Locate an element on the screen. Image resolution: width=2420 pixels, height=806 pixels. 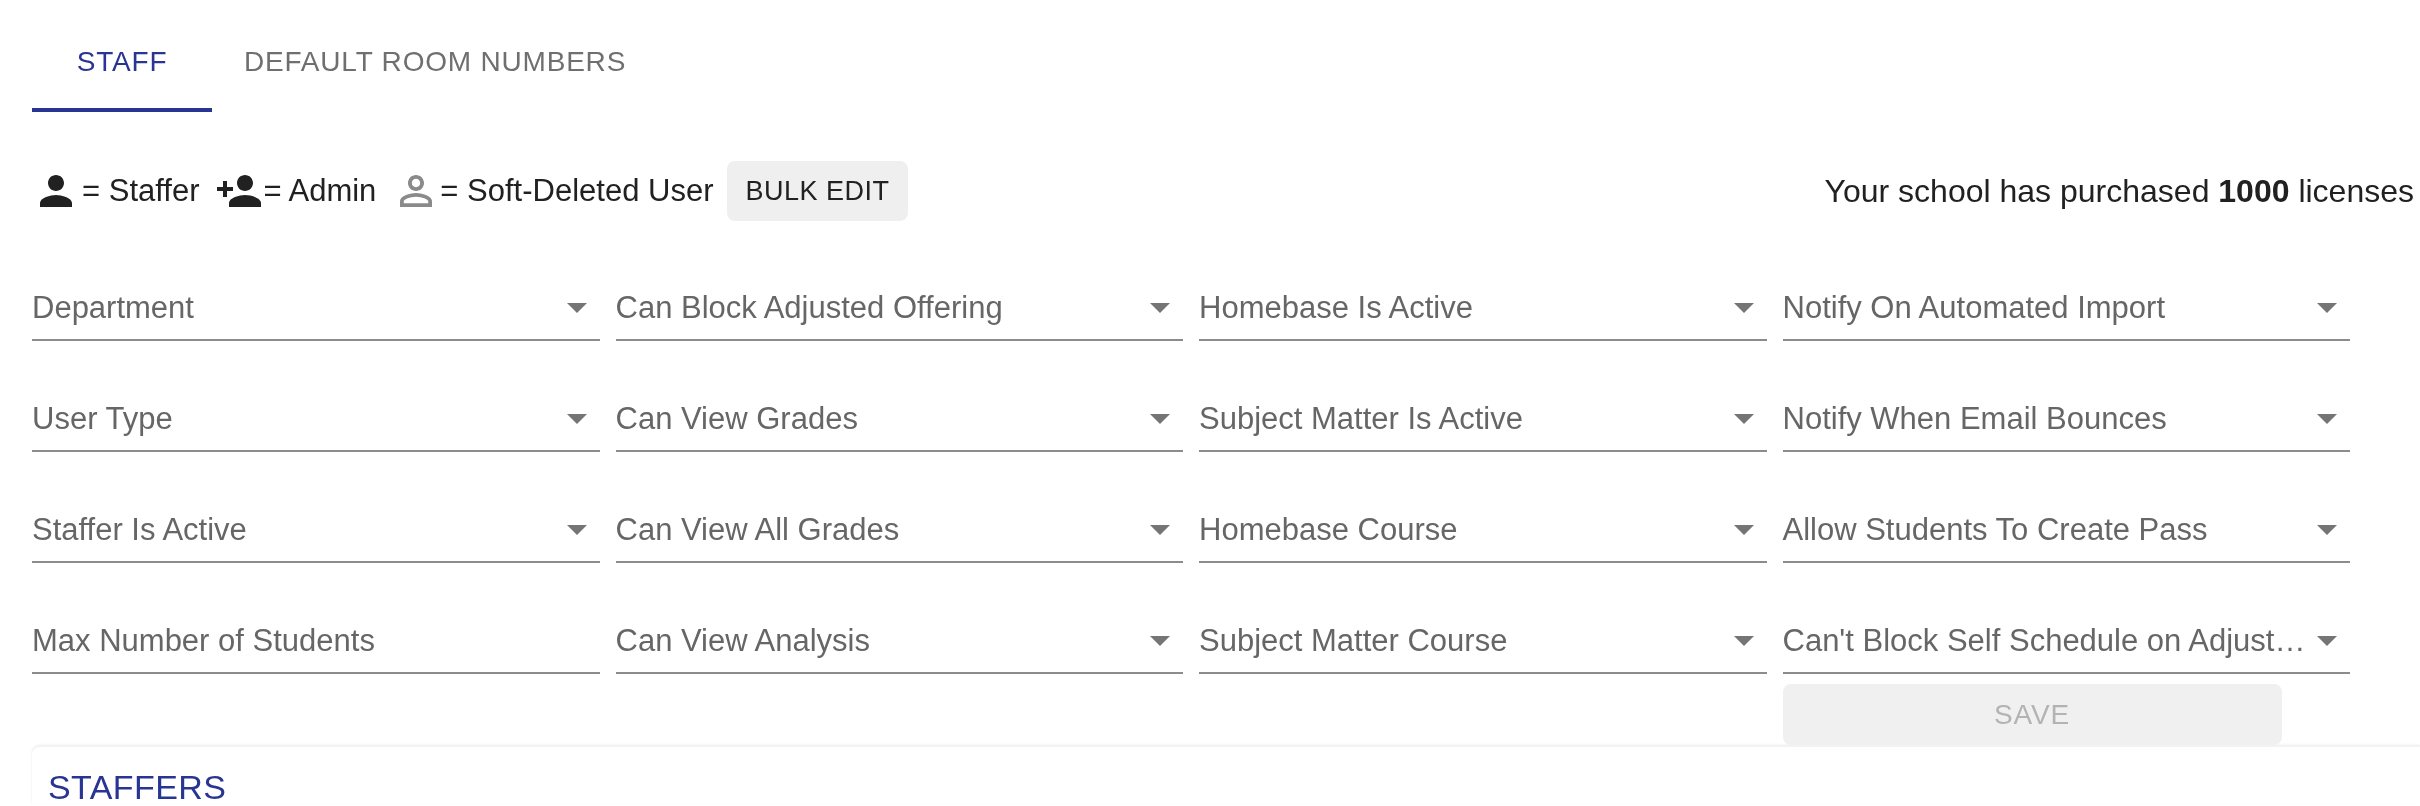
dropdown-field: Notify On Automated Import is located at coordinates (2066, 309).